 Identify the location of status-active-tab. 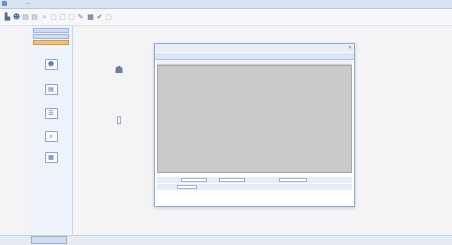
(49, 240).